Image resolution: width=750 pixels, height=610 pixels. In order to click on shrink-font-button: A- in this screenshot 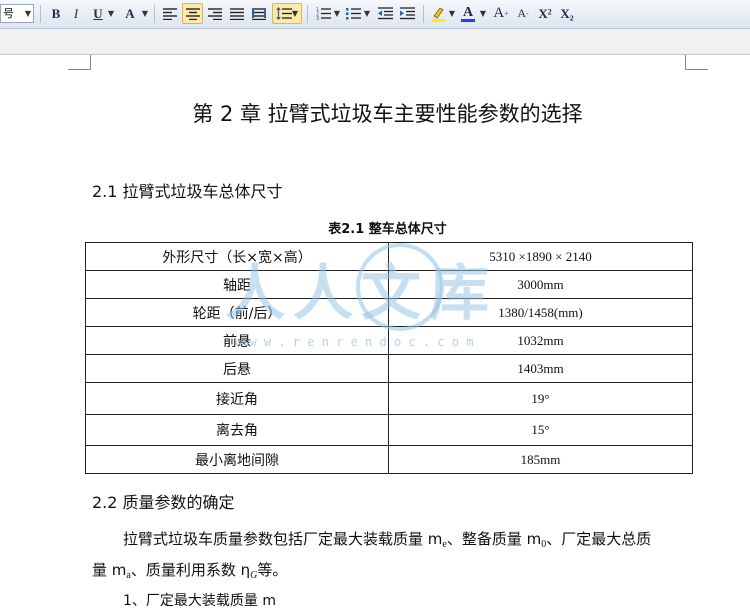, I will do `click(523, 13)`.